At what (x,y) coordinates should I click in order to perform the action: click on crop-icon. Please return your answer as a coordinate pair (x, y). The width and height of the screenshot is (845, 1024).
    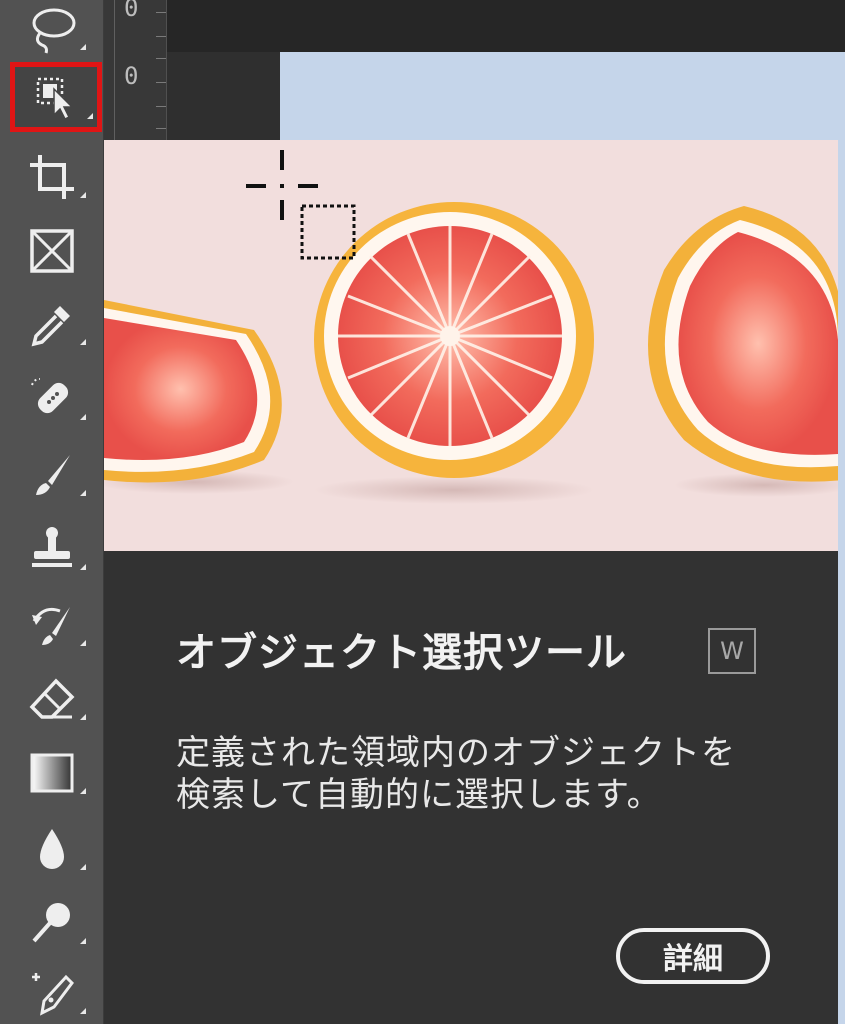
    Looking at the image, I should click on (52, 177).